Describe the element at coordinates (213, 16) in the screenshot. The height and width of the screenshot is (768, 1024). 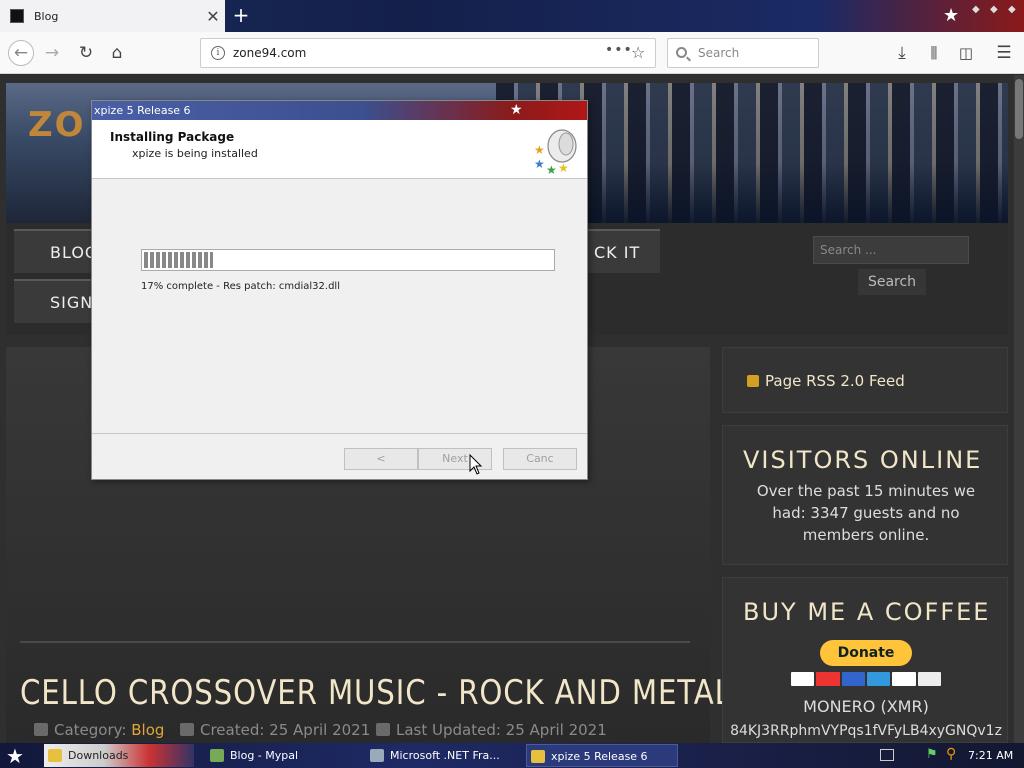
I see `tab-close-icon: ✕` at that location.